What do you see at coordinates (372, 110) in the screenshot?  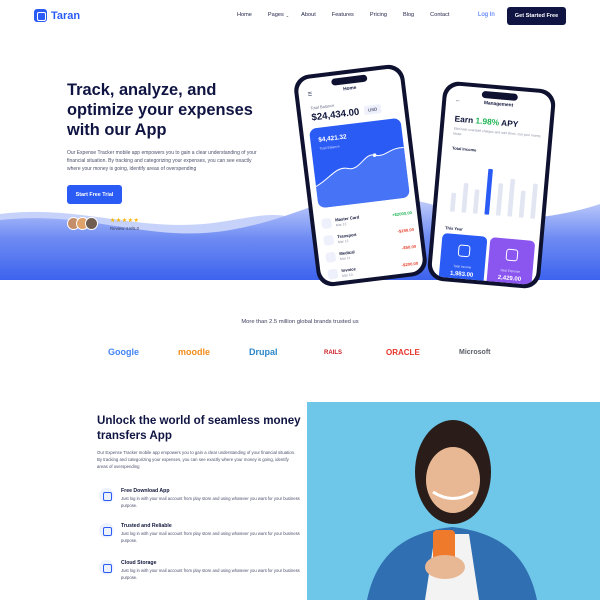 I see `currency-select: USD` at bounding box center [372, 110].